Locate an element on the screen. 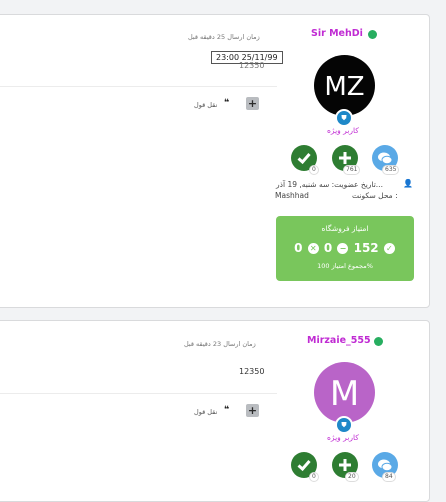 The height and width of the screenshot is (502, 446). post-username: Mirzaie_555 is located at coordinates (339, 340).